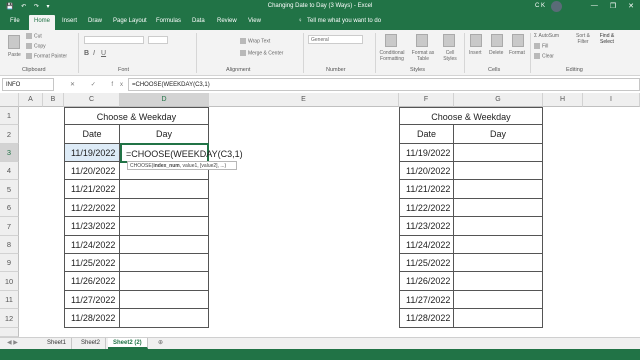  Describe the element at coordinates (9, 116) in the screenshot. I see `row-header: 1` at that location.